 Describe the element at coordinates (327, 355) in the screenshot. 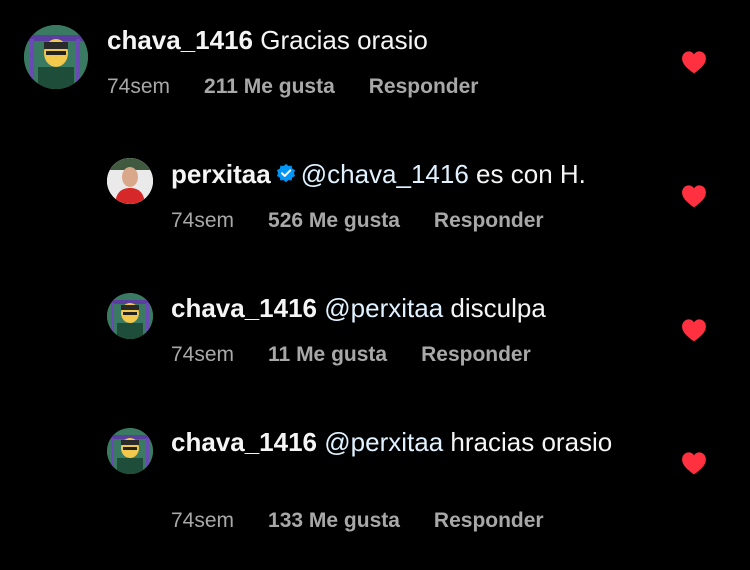

I see `likes-count: 11 Me gusta` at that location.